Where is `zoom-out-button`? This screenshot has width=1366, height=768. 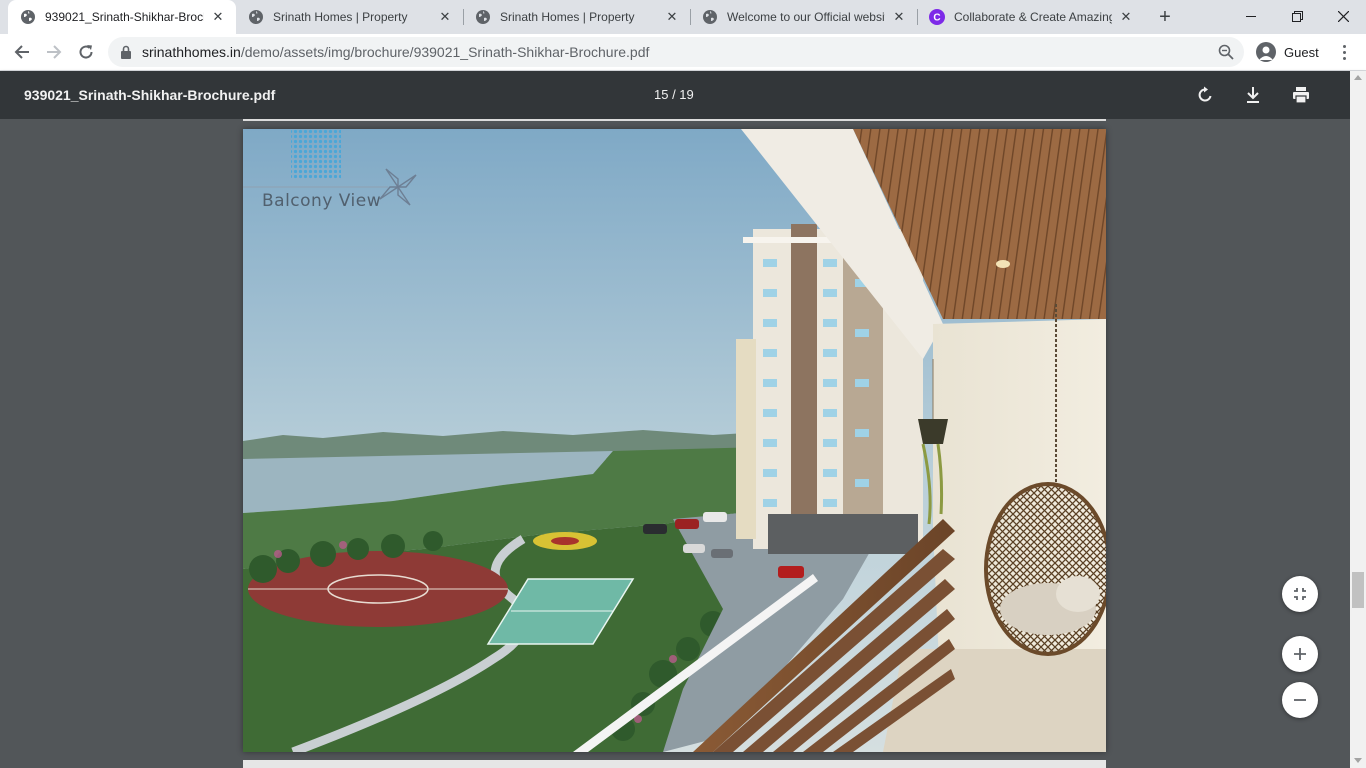
zoom-out-button is located at coordinates (1300, 700).